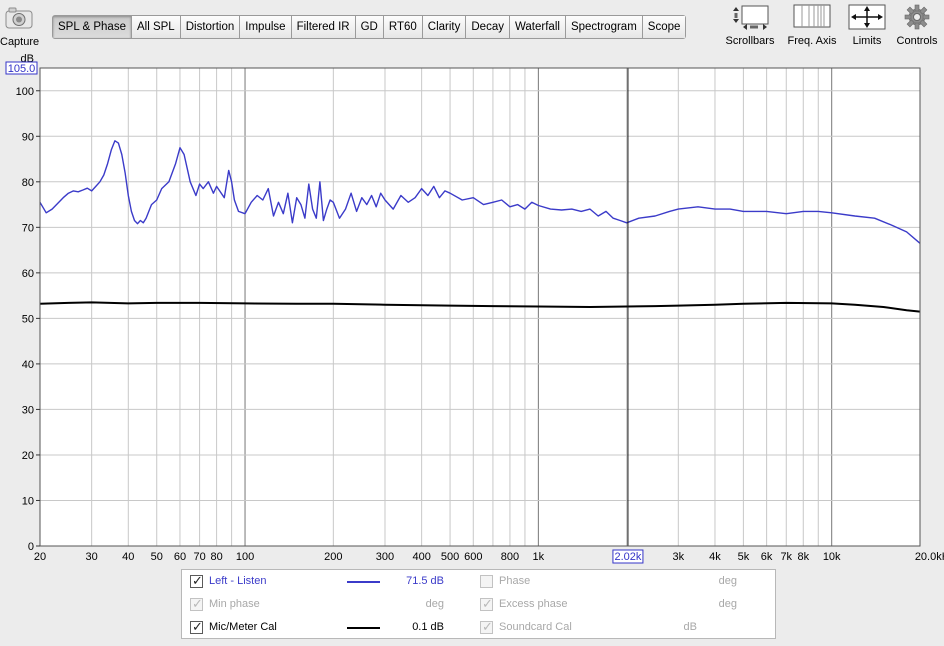  I want to click on legend-value: 0.1 dB, so click(428, 627).